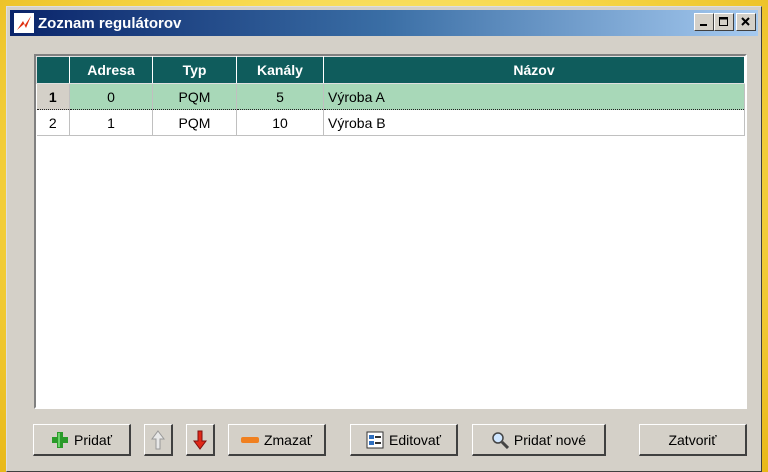  I want to click on row-index: 1, so click(53, 96).